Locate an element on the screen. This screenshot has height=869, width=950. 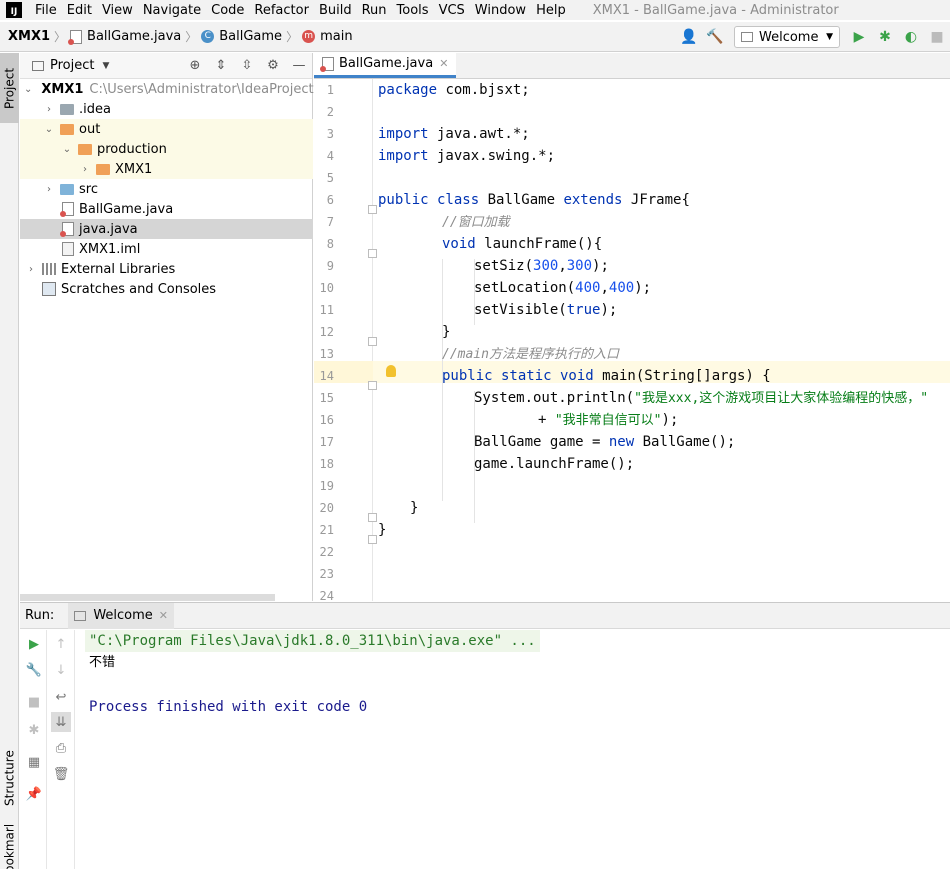
run-config-select: Welcome ▼ is located at coordinates (787, 37).